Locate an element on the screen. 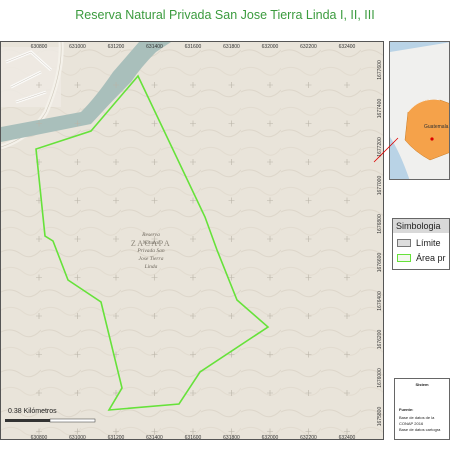 The image size is (450, 450). reserve-label-line: Jose Tierra is located at coordinates (151, 259).